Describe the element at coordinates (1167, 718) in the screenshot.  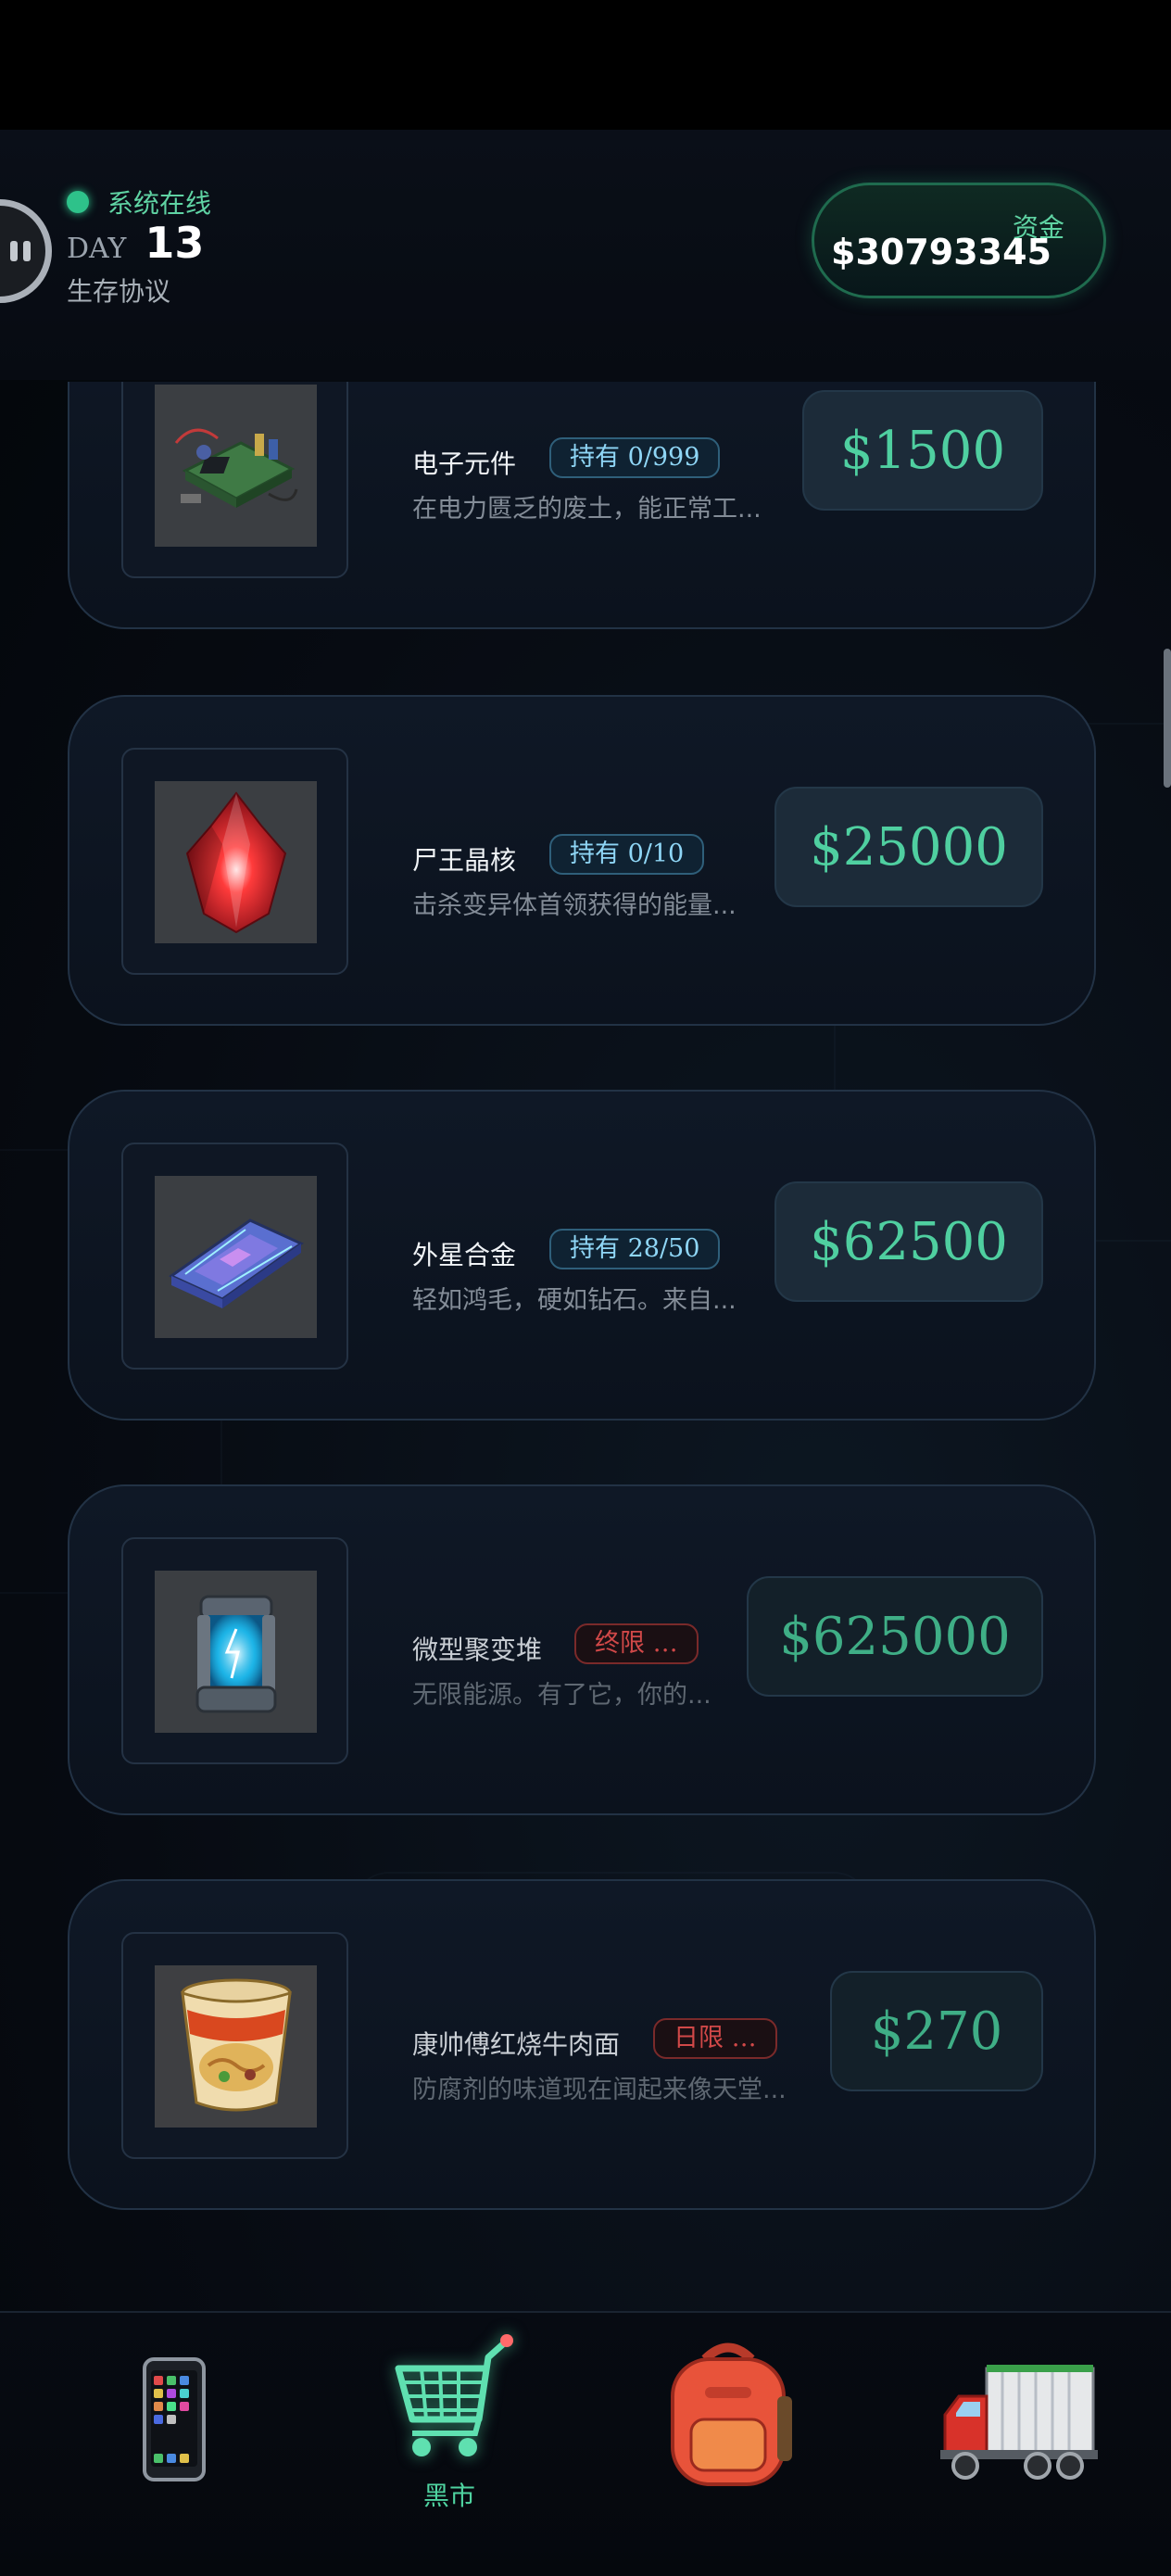
I see `scrollbar` at that location.